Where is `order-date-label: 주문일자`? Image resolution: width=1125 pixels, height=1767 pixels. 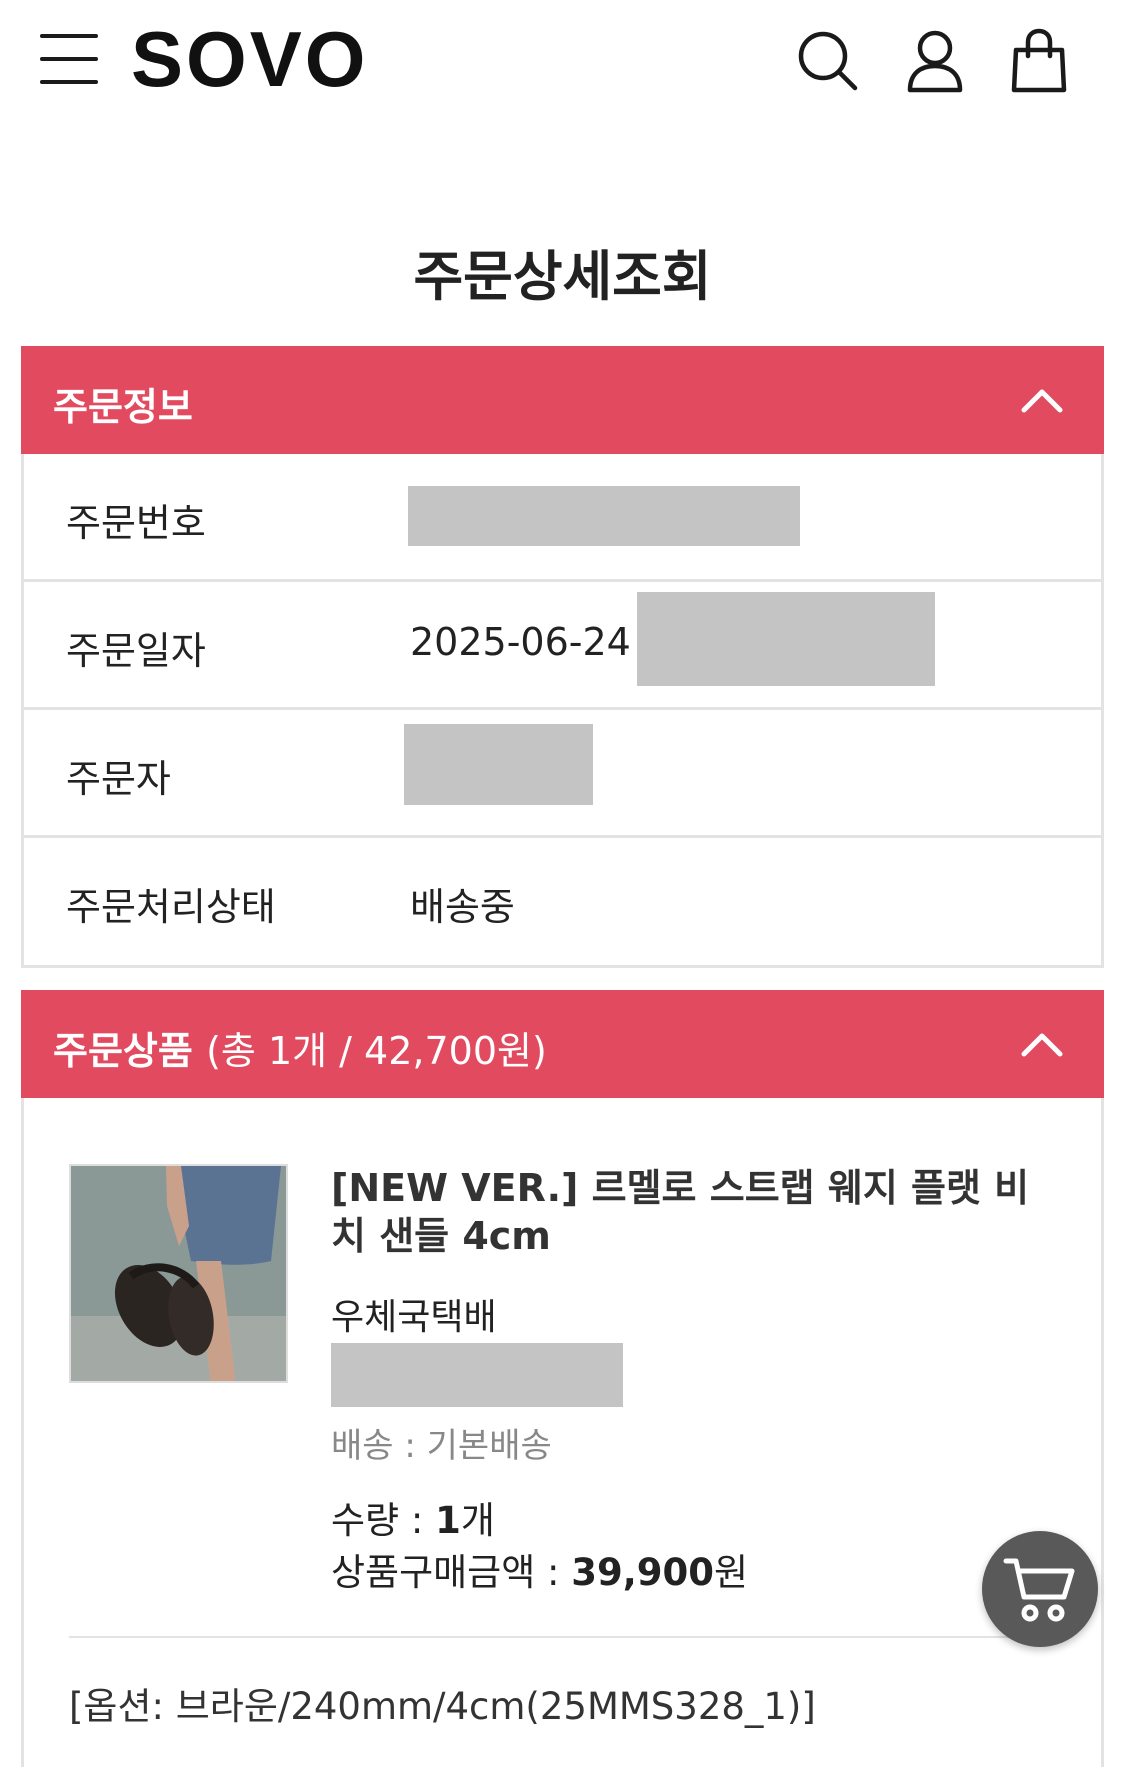
order-date-label: 주문일자 is located at coordinates (136, 651).